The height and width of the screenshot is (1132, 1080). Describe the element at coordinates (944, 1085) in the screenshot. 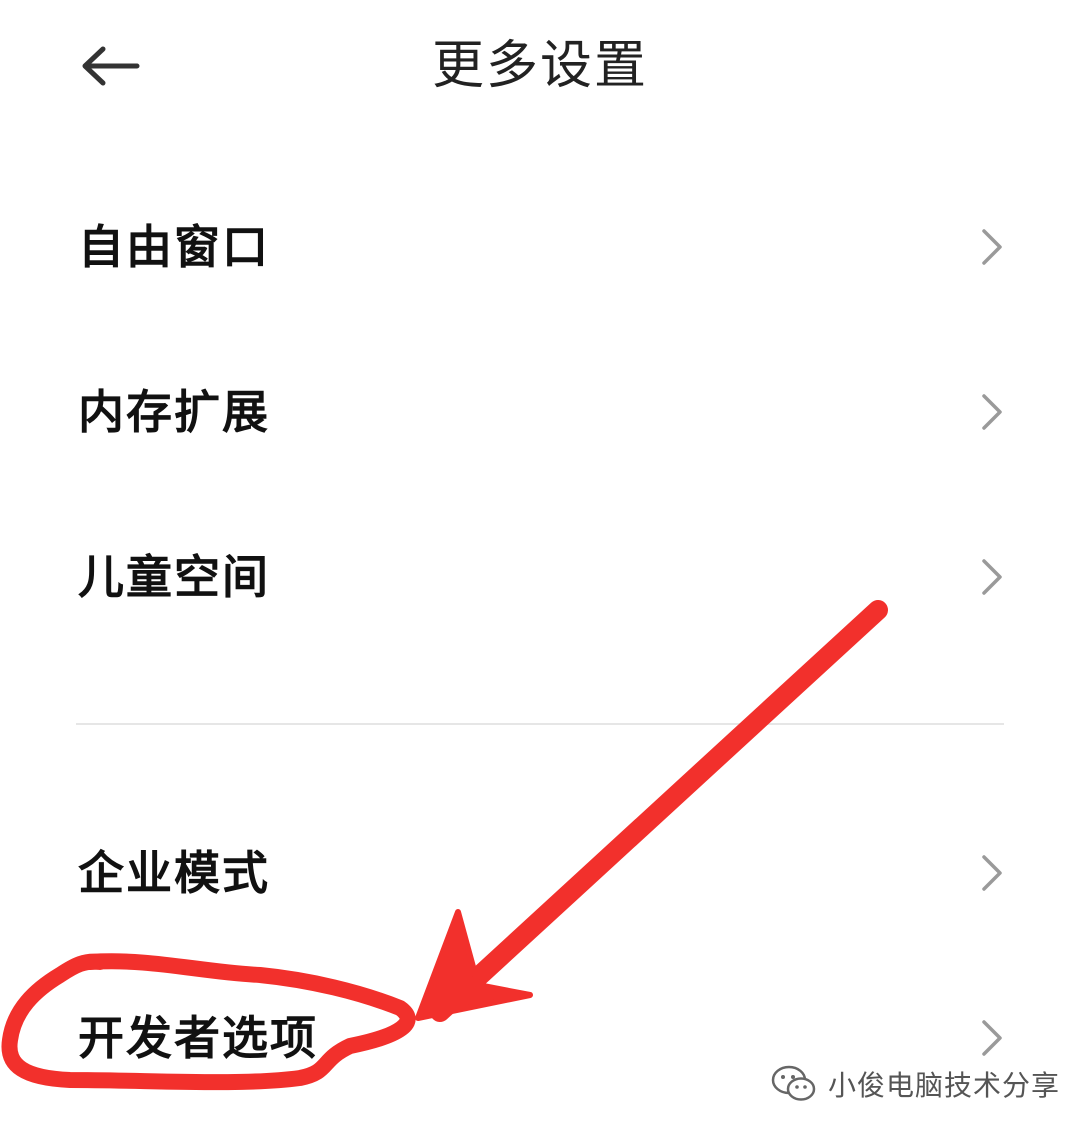

I see `watermark-text: 小俊电脑技术分享` at that location.